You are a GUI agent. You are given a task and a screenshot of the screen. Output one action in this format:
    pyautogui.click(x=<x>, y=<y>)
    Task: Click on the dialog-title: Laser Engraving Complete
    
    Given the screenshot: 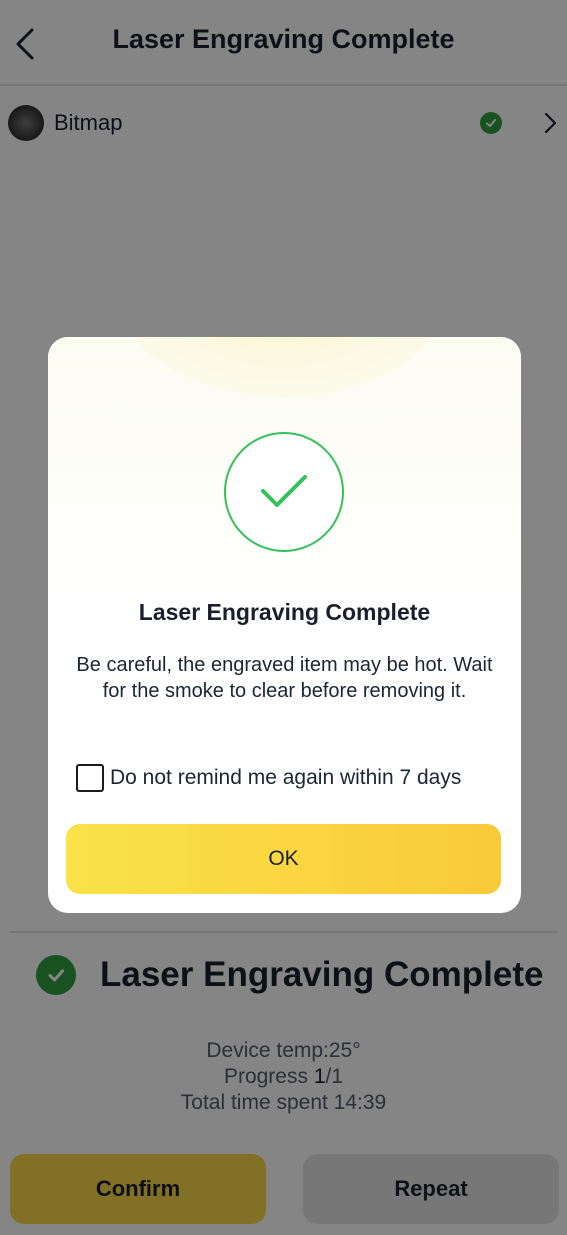 What is the action you would take?
    pyautogui.click(x=284, y=612)
    